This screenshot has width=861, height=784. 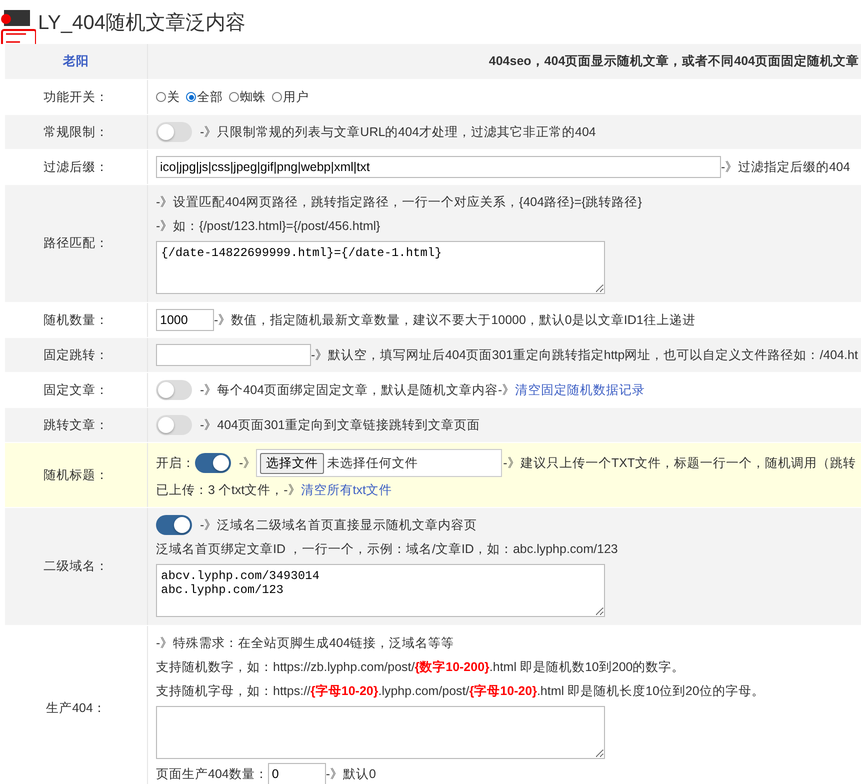 I want to click on setting-label: 常规限制：, so click(x=76, y=132).